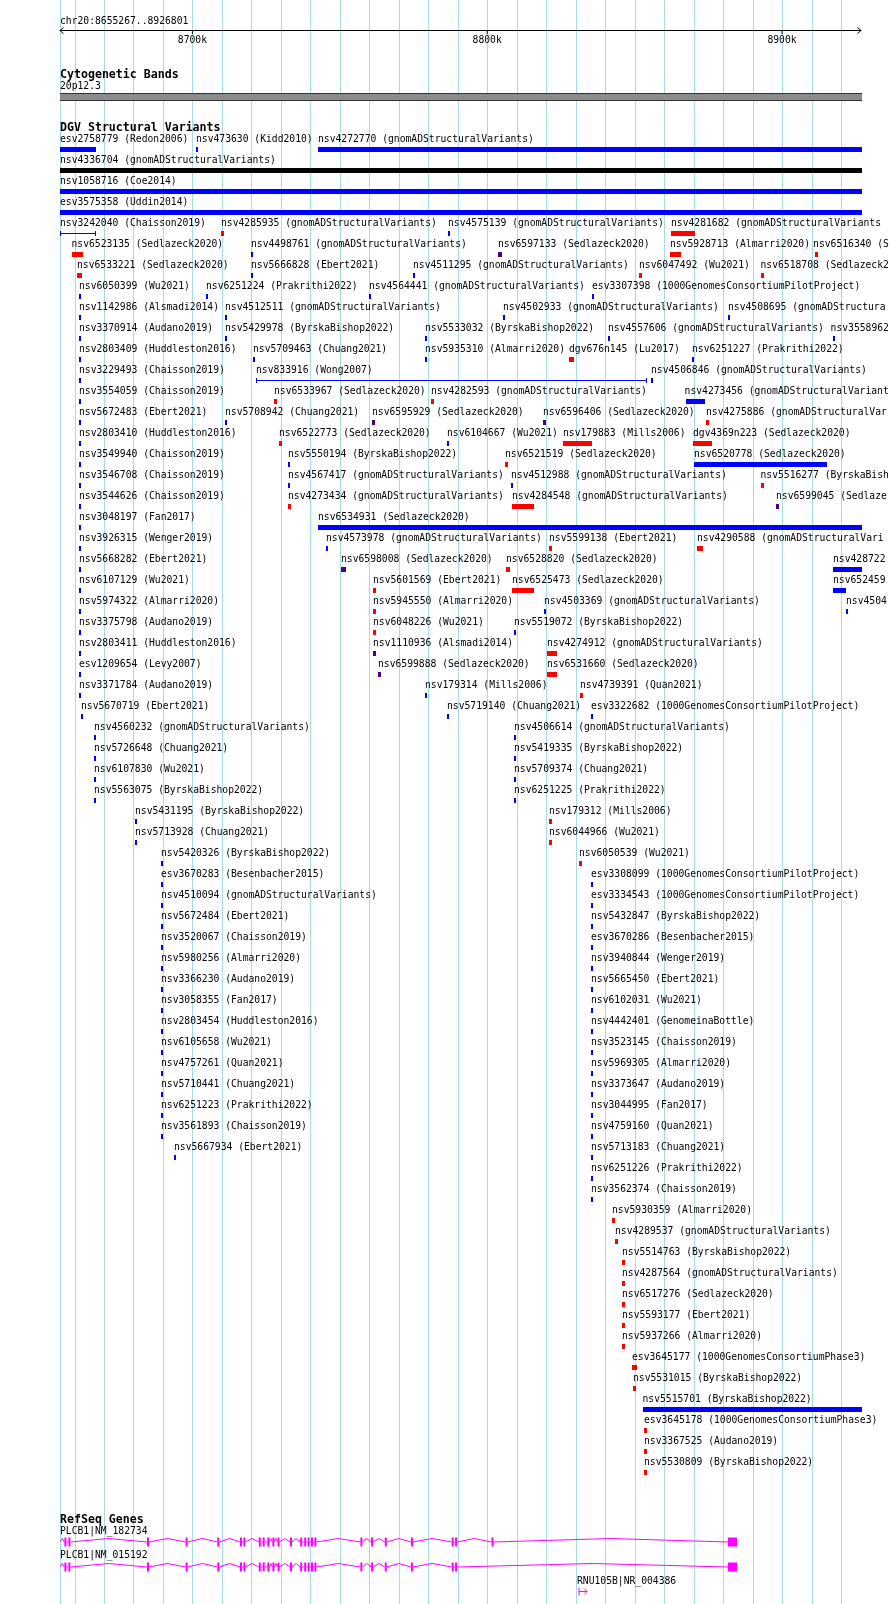 Image resolution: width=890 pixels, height=1604 pixels. What do you see at coordinates (664, 1042) in the screenshot?
I see `variant-label: nsv3523145 (Chaisson2019)` at bounding box center [664, 1042].